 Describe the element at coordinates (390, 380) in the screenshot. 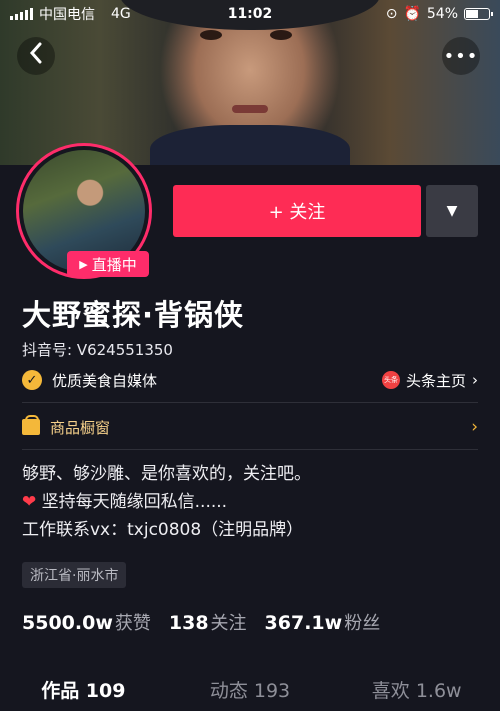

I see `toutiao-icon: 头条` at that location.